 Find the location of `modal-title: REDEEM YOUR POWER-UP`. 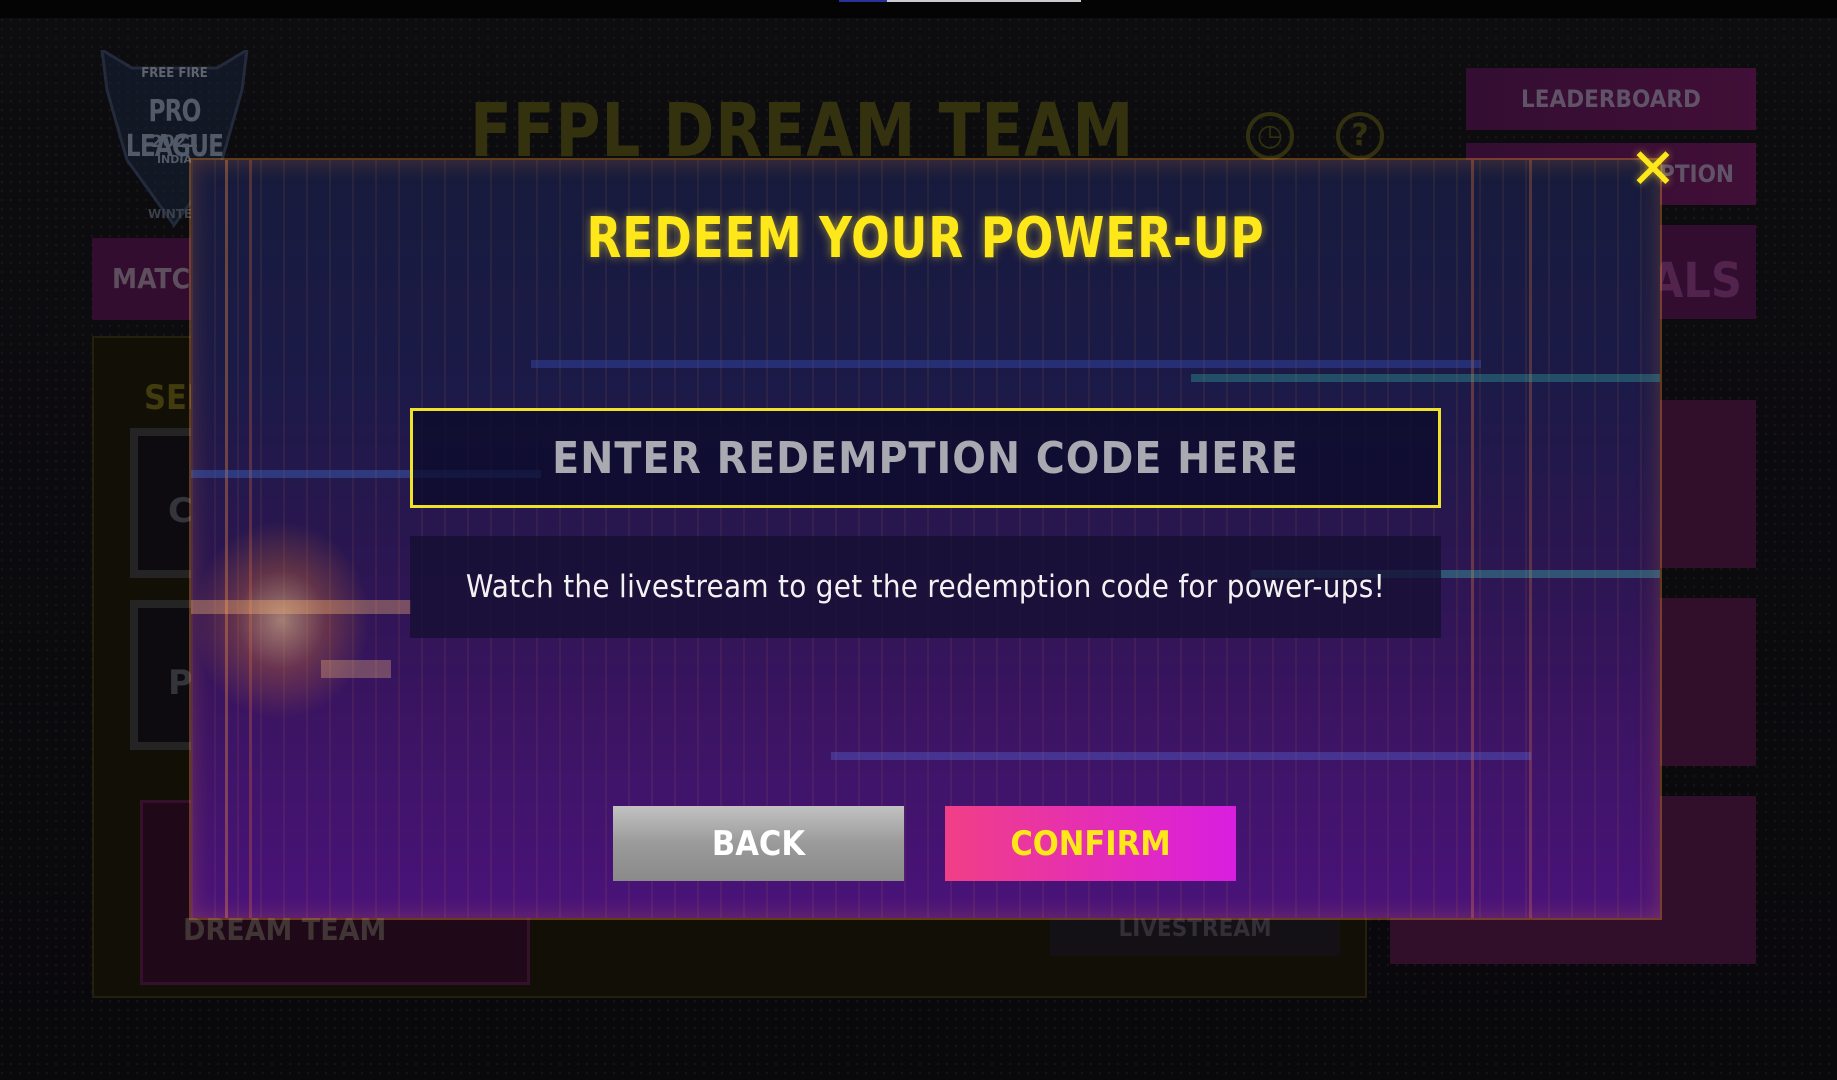

modal-title: REDEEM YOUR POWER-UP is located at coordinates (925, 238).